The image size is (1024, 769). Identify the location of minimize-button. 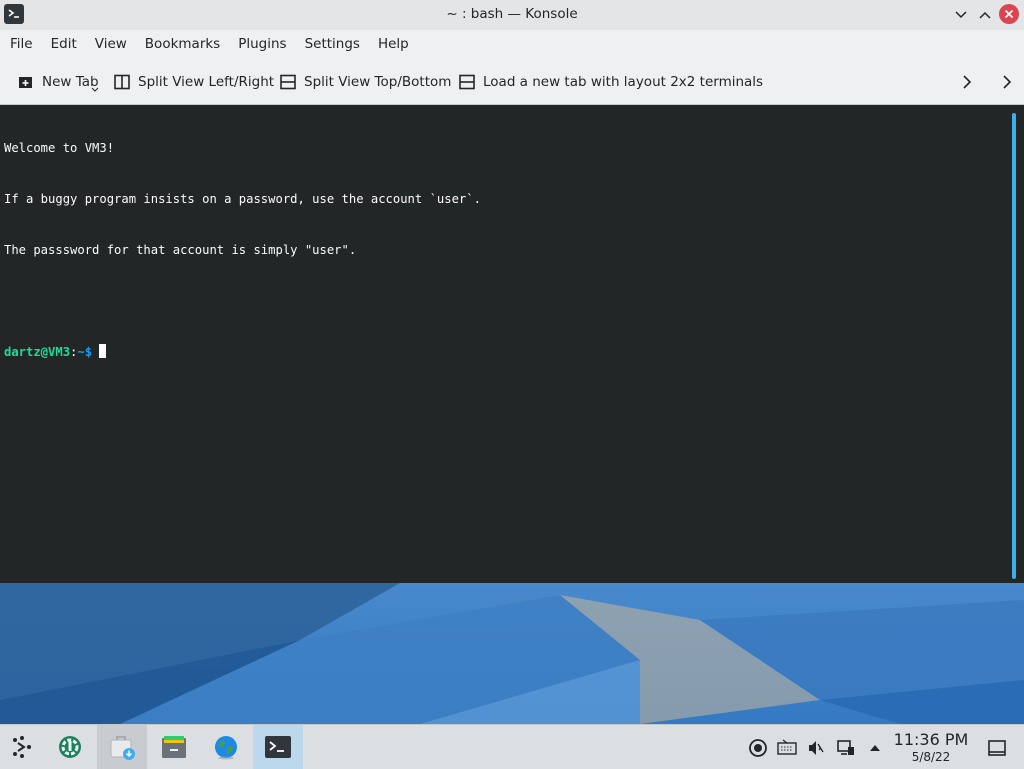
(961, 15).